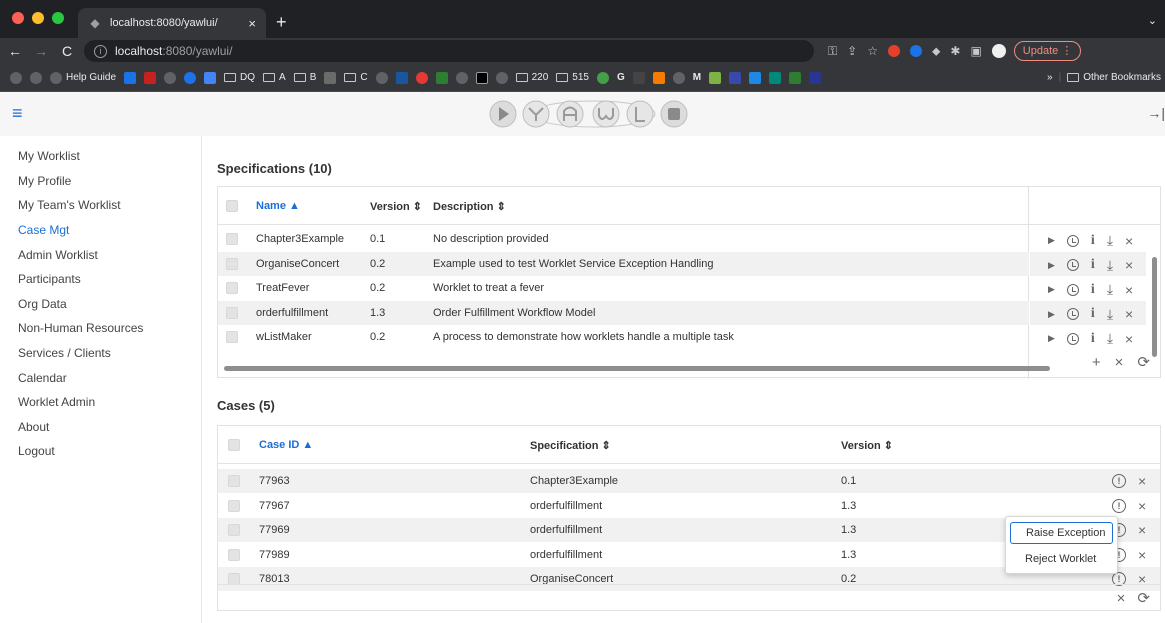  What do you see at coordinates (623, 288) in the screenshot?
I see `table-row: TreatFever 0.2 Worklet to treat a fever` at bounding box center [623, 288].